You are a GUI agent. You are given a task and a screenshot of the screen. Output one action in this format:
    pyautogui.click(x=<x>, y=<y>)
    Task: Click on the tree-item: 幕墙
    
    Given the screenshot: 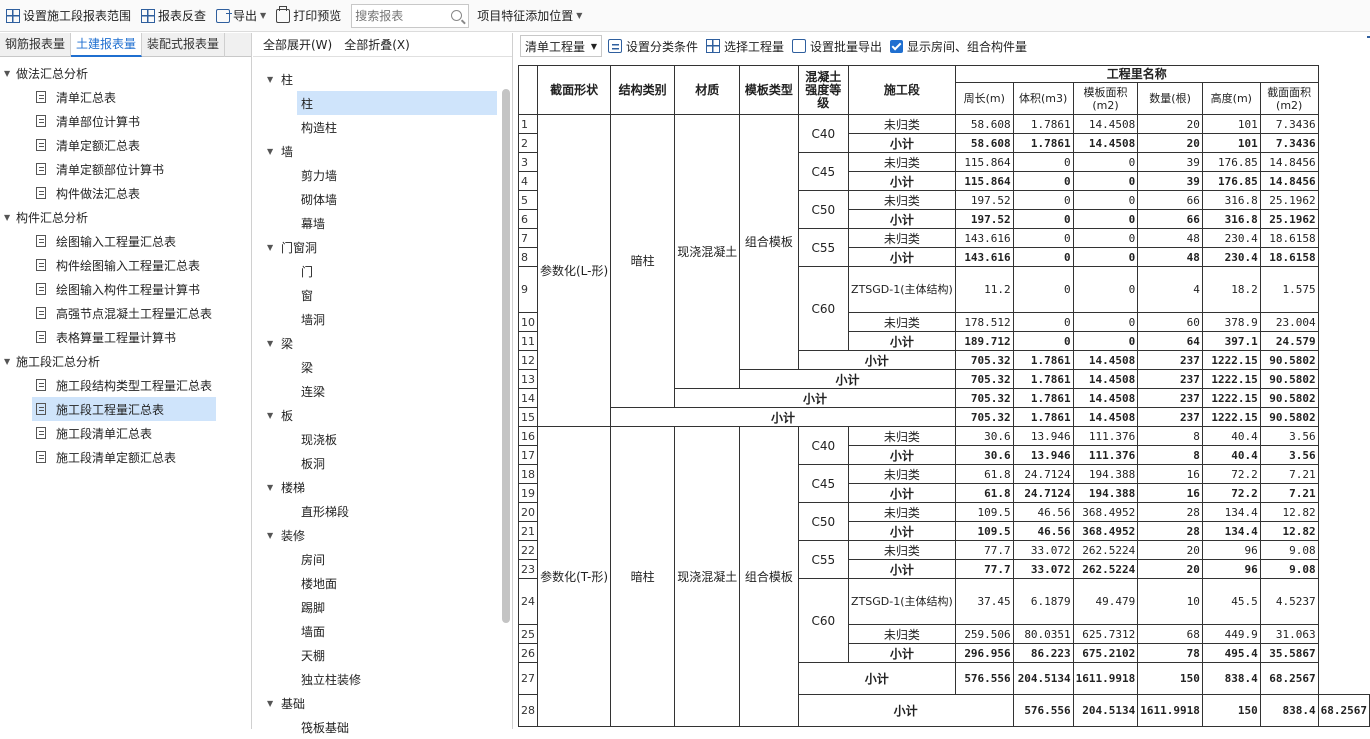 What is the action you would take?
    pyautogui.click(x=382, y=223)
    